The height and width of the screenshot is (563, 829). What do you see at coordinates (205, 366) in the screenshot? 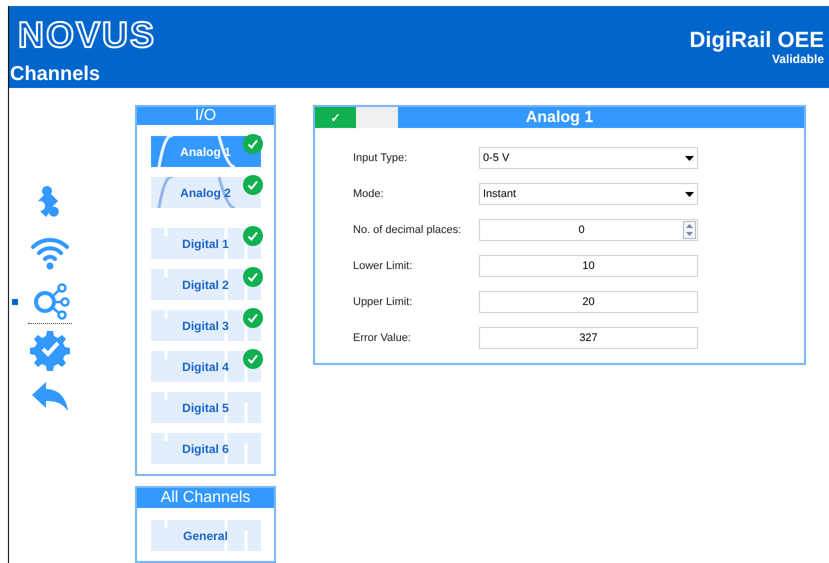
I see `channel-button: Digital 4` at bounding box center [205, 366].